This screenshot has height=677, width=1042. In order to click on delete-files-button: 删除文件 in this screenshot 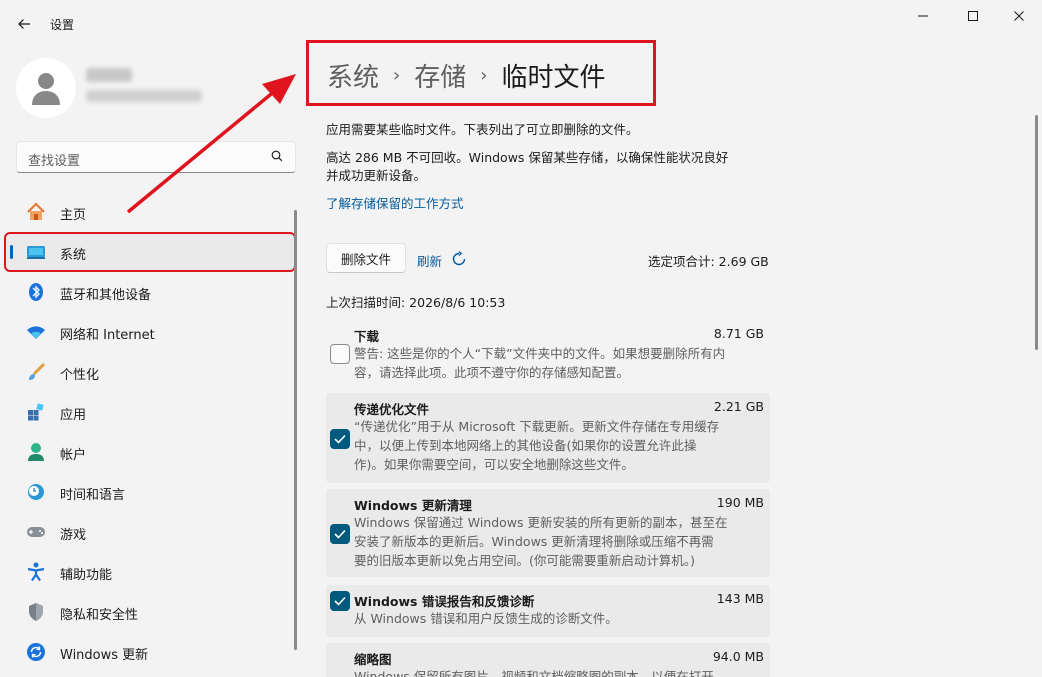, I will do `click(366, 258)`.